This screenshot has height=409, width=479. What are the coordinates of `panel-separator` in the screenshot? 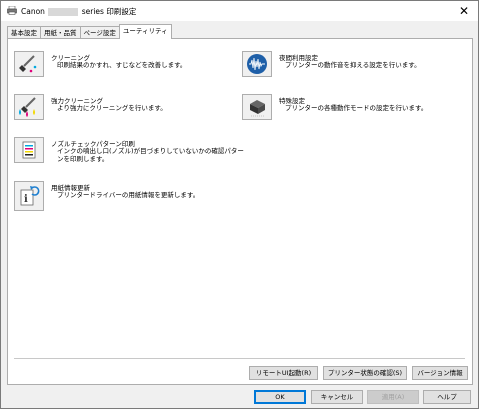 It's located at (239, 358).